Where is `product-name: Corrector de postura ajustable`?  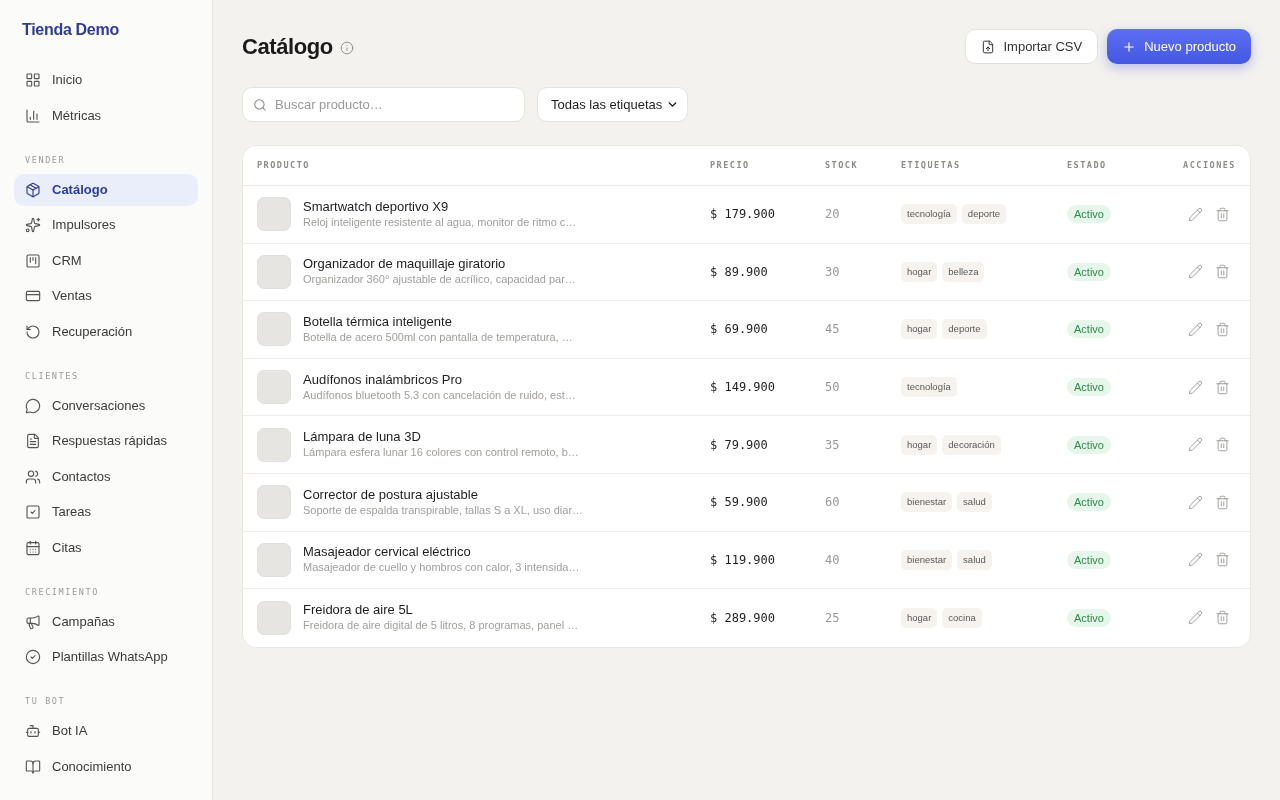 product-name: Corrector de postura ajustable is located at coordinates (391, 494).